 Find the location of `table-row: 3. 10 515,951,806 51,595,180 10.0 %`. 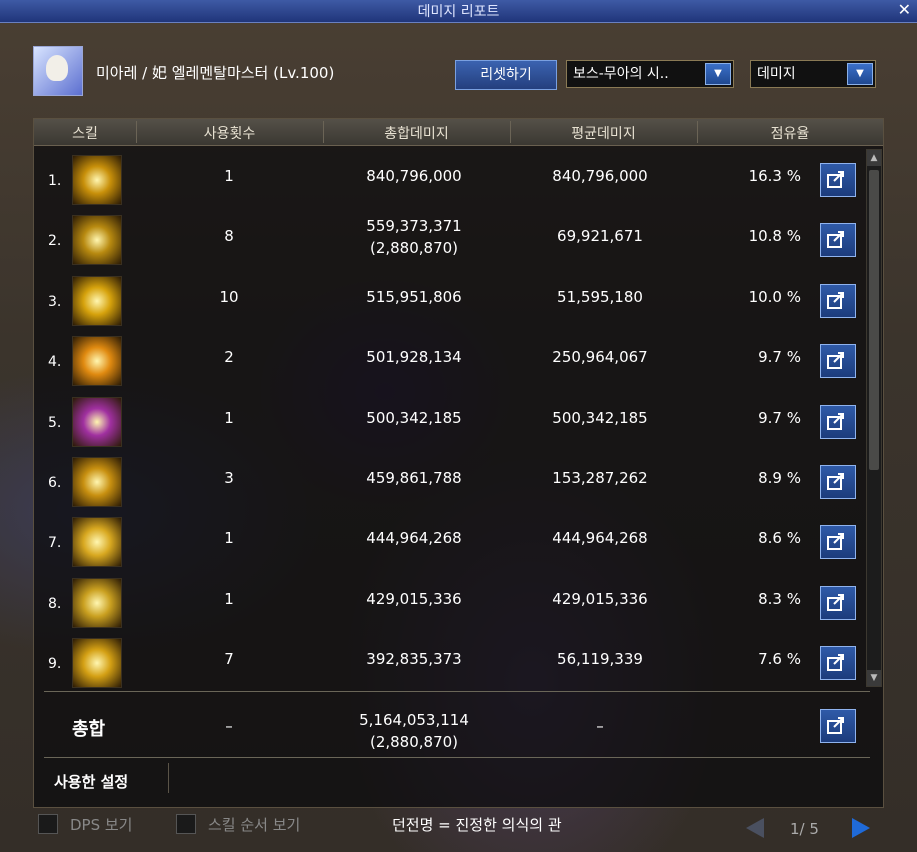

table-row: 3. 10 515,951,806 51,595,180 10.0 % is located at coordinates (451, 300).